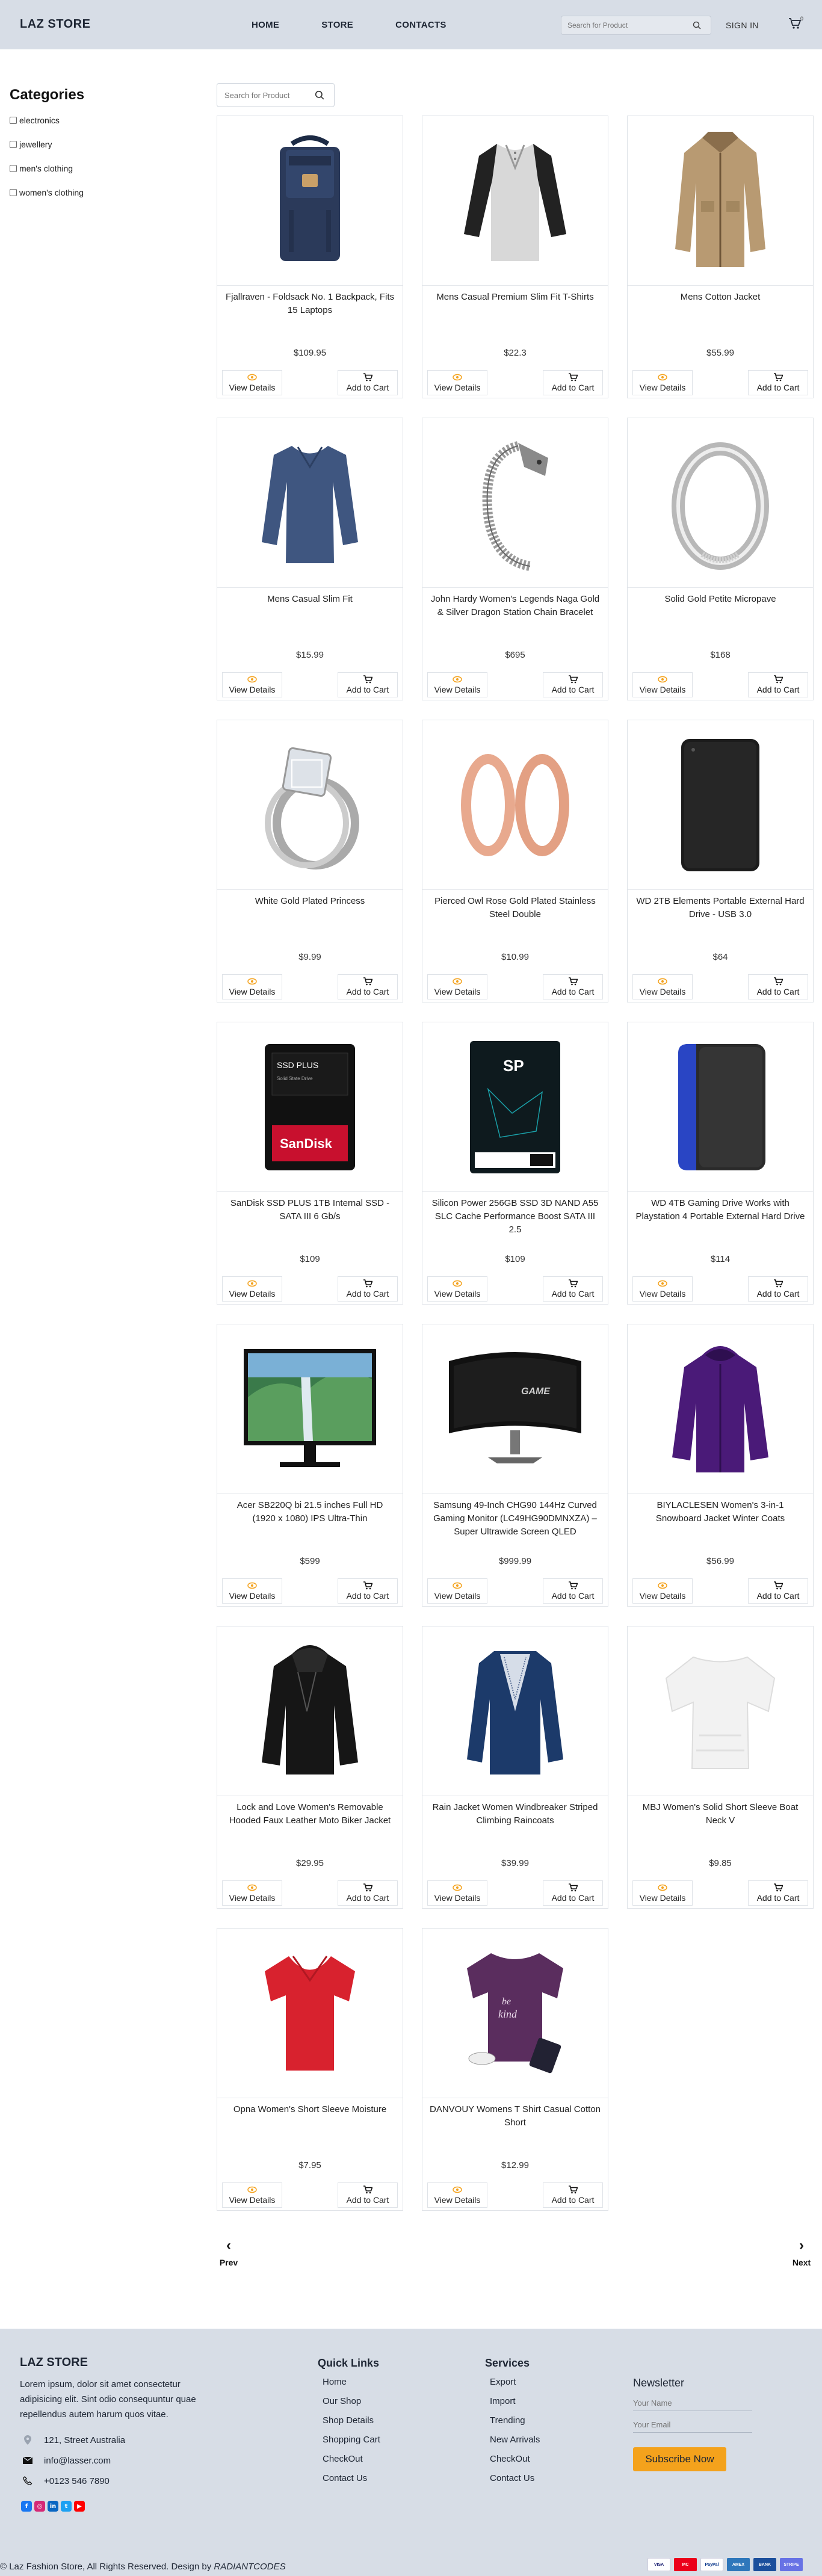 The width and height of the screenshot is (822, 2576). I want to click on designer-credit: RADIANTCODES, so click(250, 2567).